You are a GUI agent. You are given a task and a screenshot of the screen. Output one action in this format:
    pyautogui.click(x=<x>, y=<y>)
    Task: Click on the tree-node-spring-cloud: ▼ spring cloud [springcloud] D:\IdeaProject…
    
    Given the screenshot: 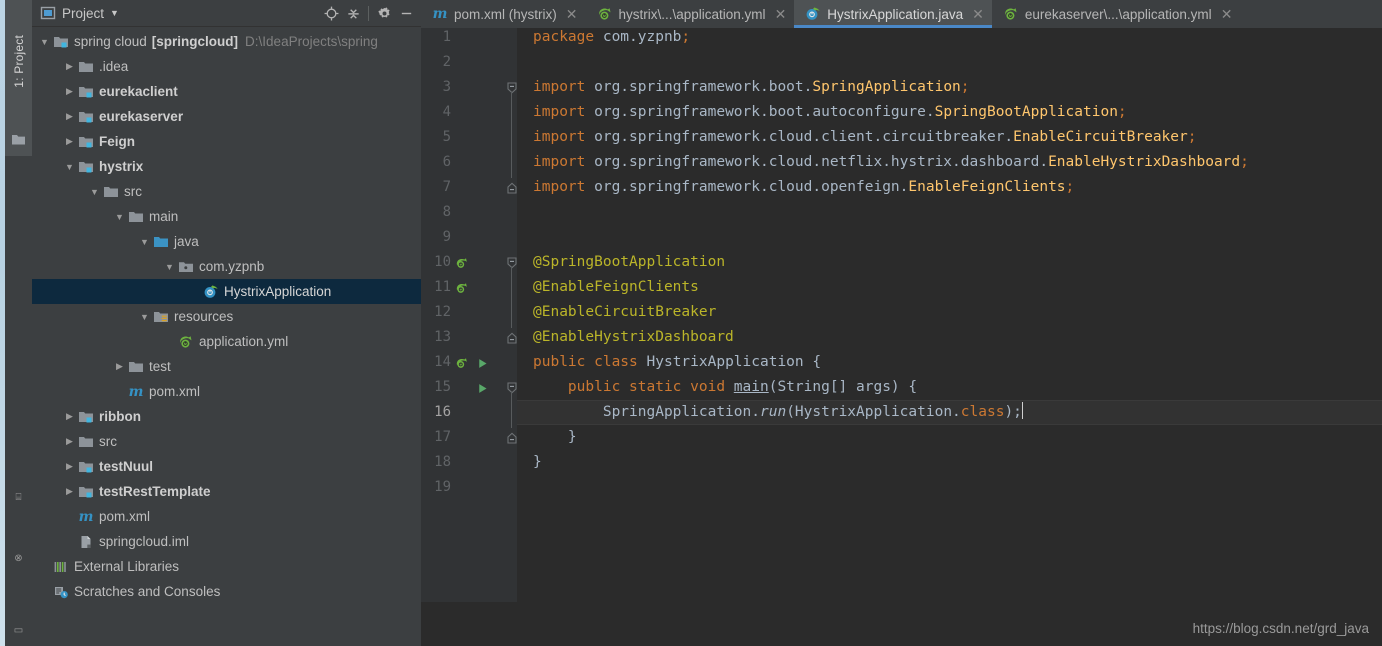 What is the action you would take?
    pyautogui.click(x=226, y=41)
    